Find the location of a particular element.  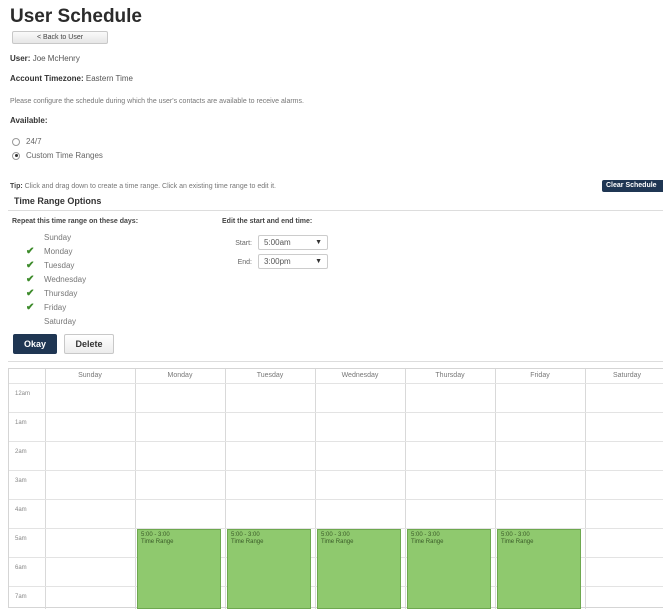

radio-custom-time-ranges: Custom Time Ranges is located at coordinates (57, 155).